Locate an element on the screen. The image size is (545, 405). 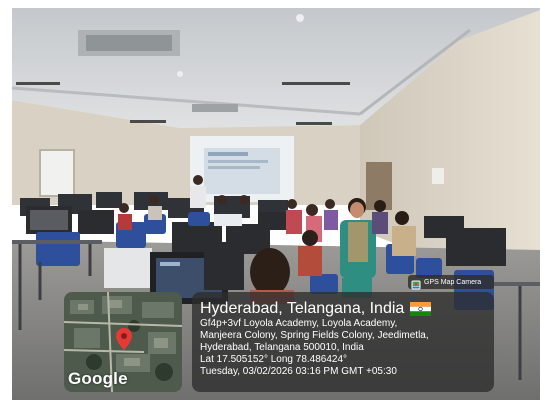
location-title: Hyderabad, Telangana, India is located at coordinates (302, 308).